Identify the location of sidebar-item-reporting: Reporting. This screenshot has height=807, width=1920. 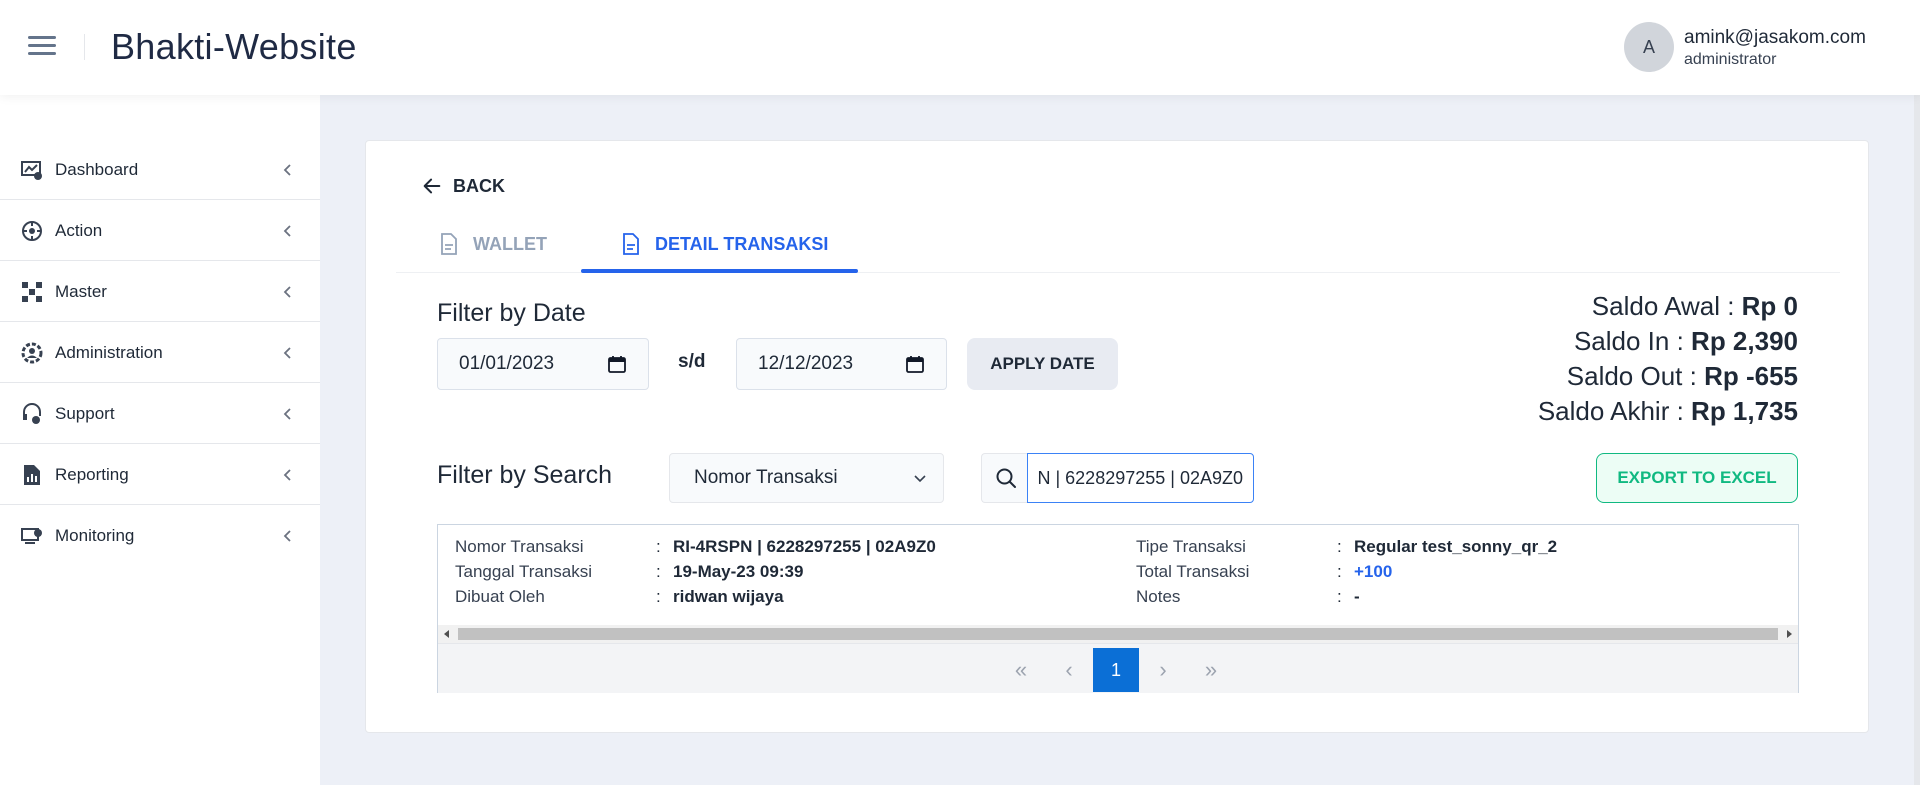
(160, 475).